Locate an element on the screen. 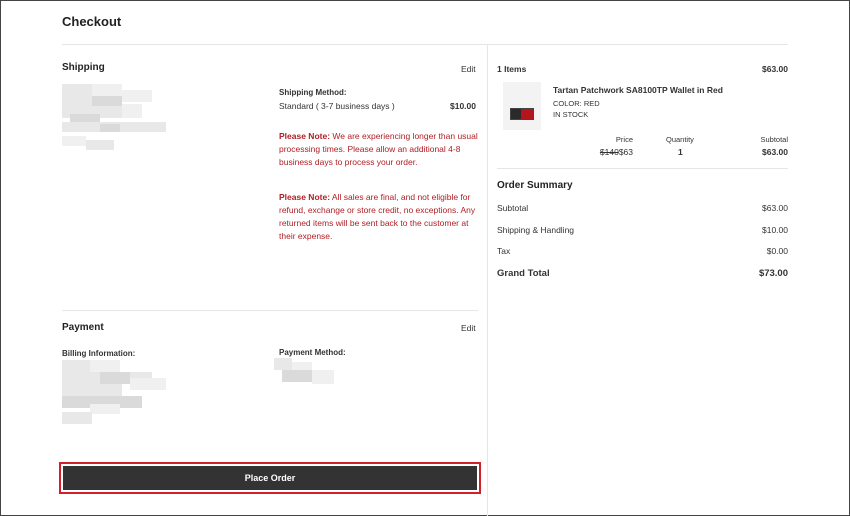 This screenshot has width=850, height=516. cart-divider is located at coordinates (642, 168).